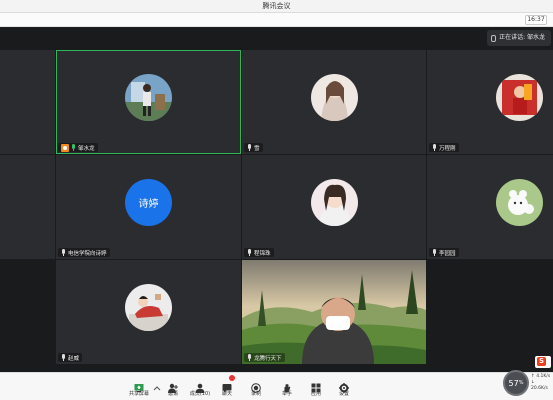 The width and height of the screenshot is (553, 400). Describe the element at coordinates (490, 102) in the screenshot. I see `video-tile-participant: 万程刚` at that location.